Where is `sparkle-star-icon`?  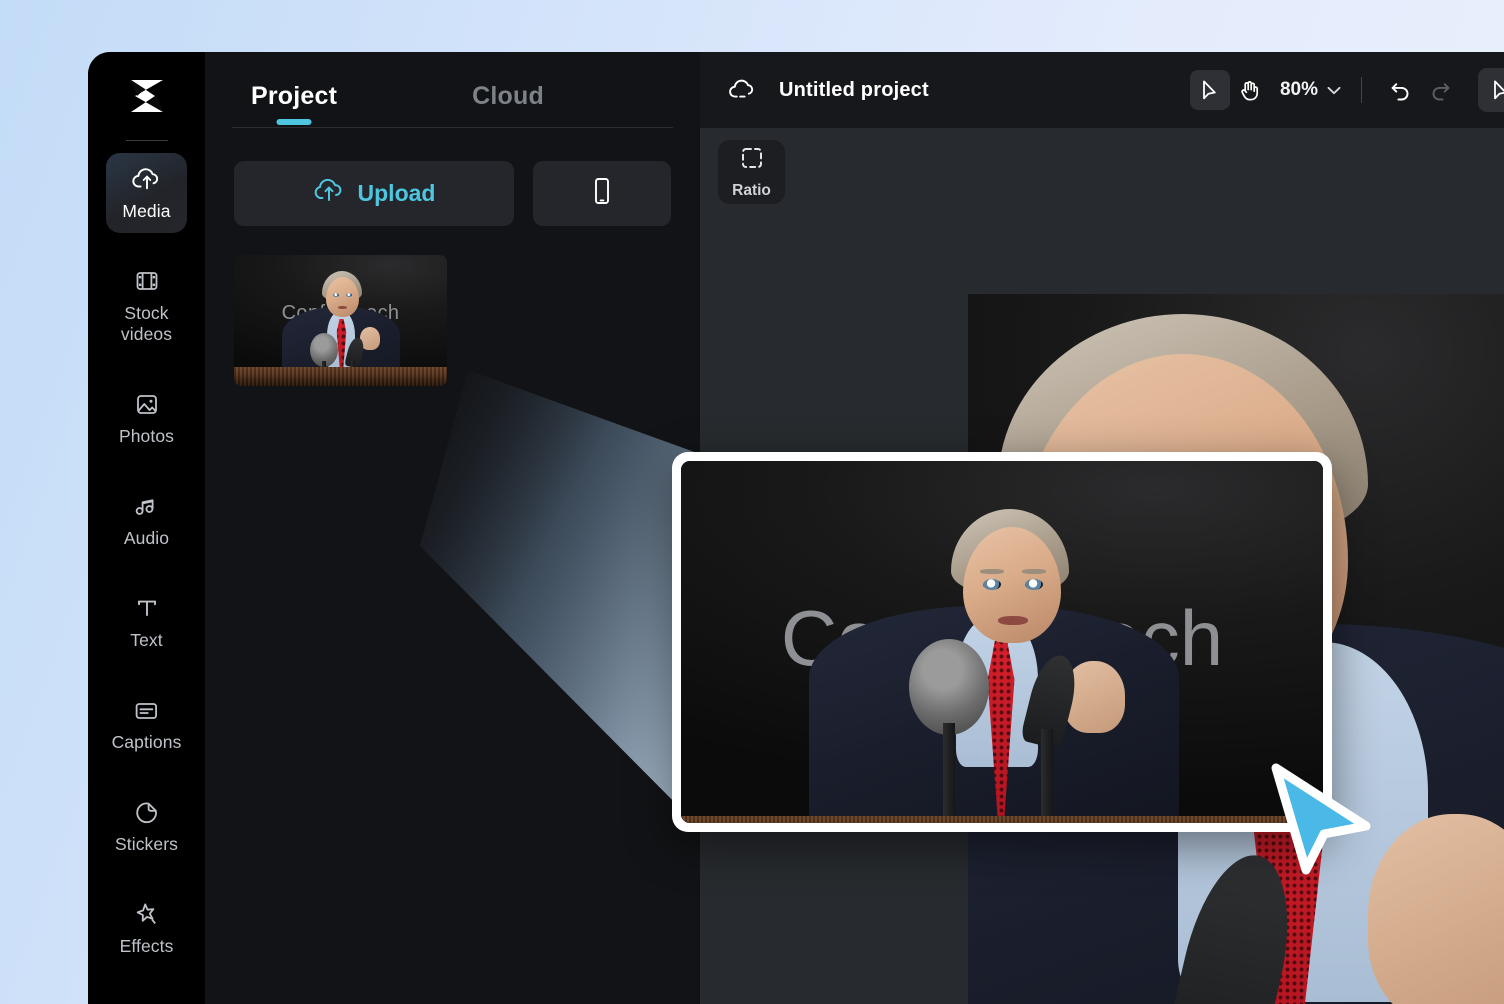
sparkle-star-icon is located at coordinates (146, 914).